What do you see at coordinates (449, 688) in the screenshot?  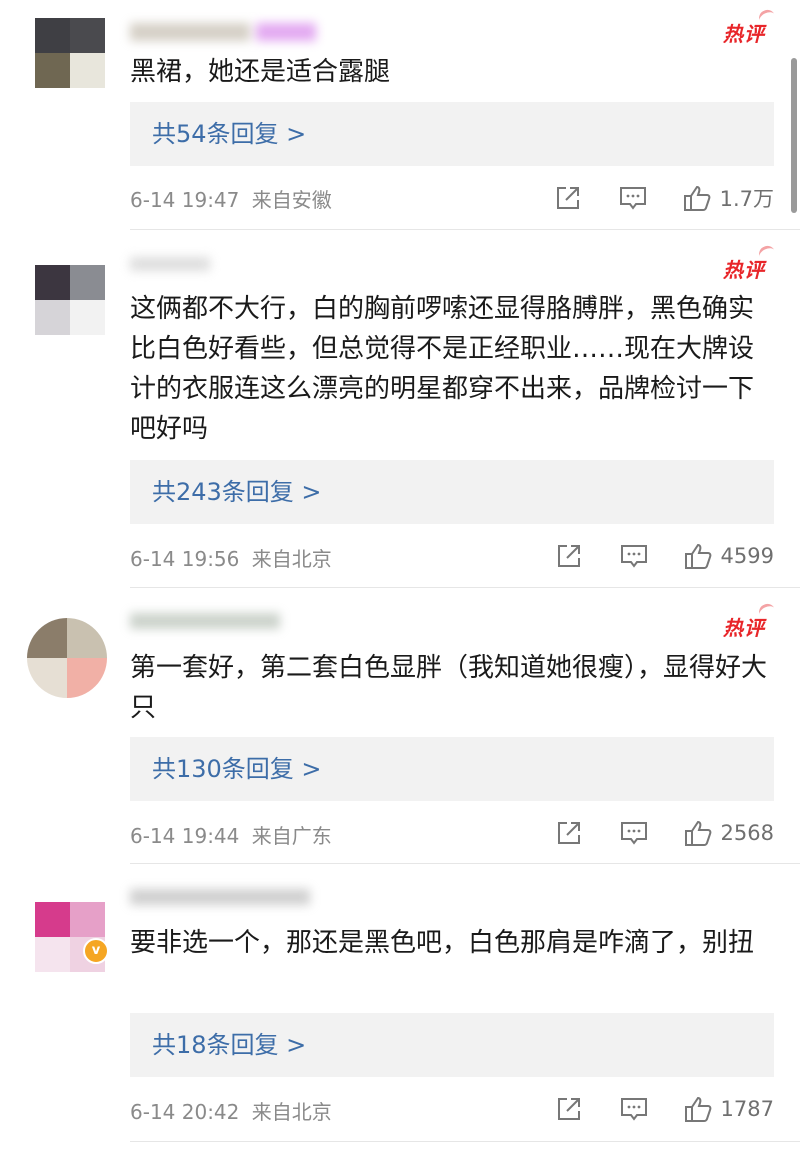 I see `comment-text: 第一套好，第二套白色显胖（我知道她很瘦），显得好大只` at bounding box center [449, 688].